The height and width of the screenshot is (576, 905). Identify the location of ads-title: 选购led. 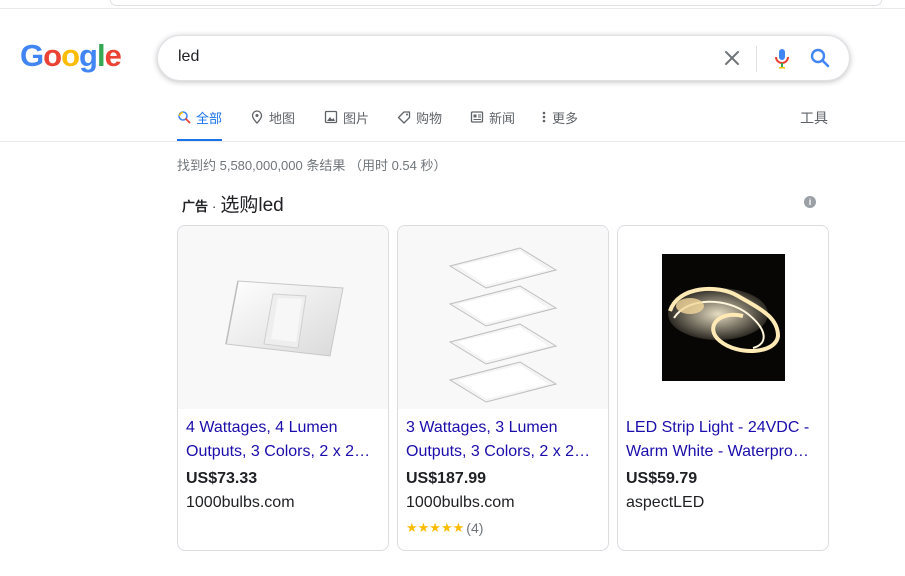
(252, 205).